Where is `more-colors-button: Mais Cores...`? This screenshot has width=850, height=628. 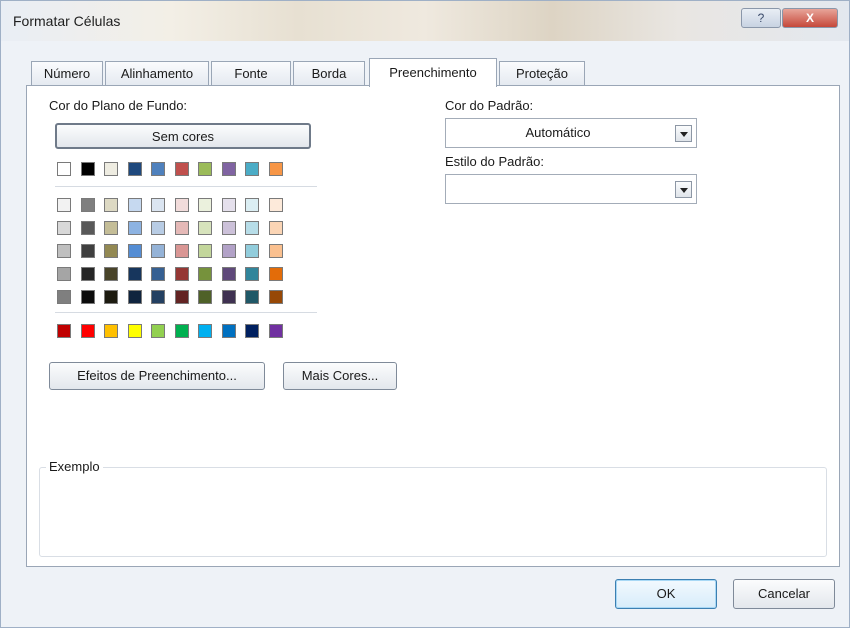 more-colors-button: Mais Cores... is located at coordinates (340, 376).